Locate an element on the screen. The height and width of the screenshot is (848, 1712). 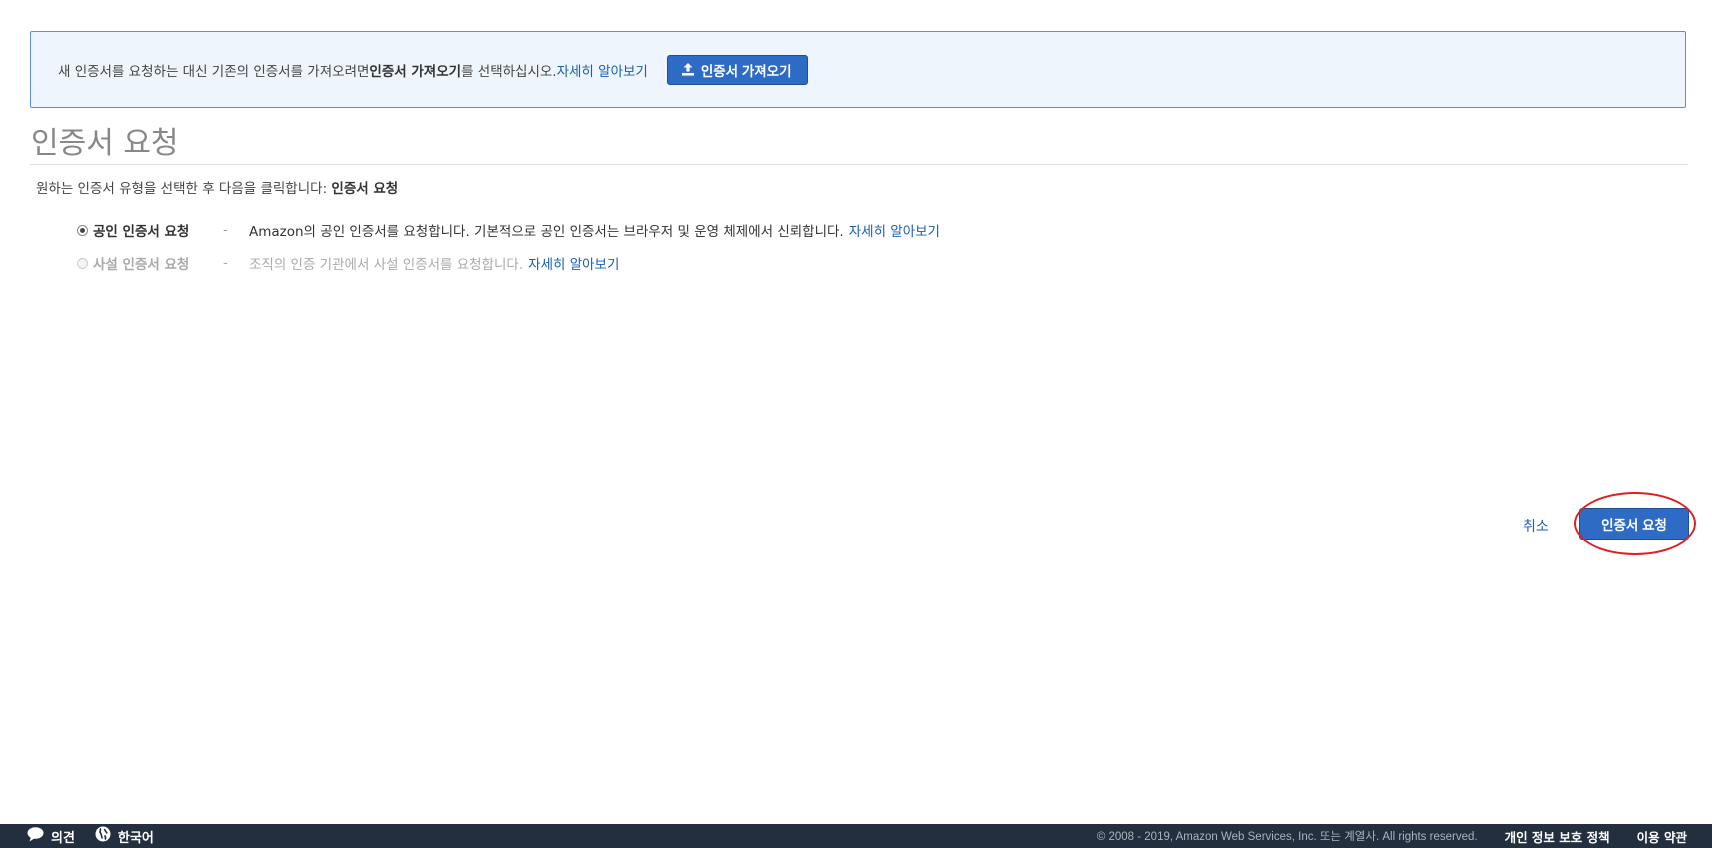
language-label: 한국어 is located at coordinates (135, 838).